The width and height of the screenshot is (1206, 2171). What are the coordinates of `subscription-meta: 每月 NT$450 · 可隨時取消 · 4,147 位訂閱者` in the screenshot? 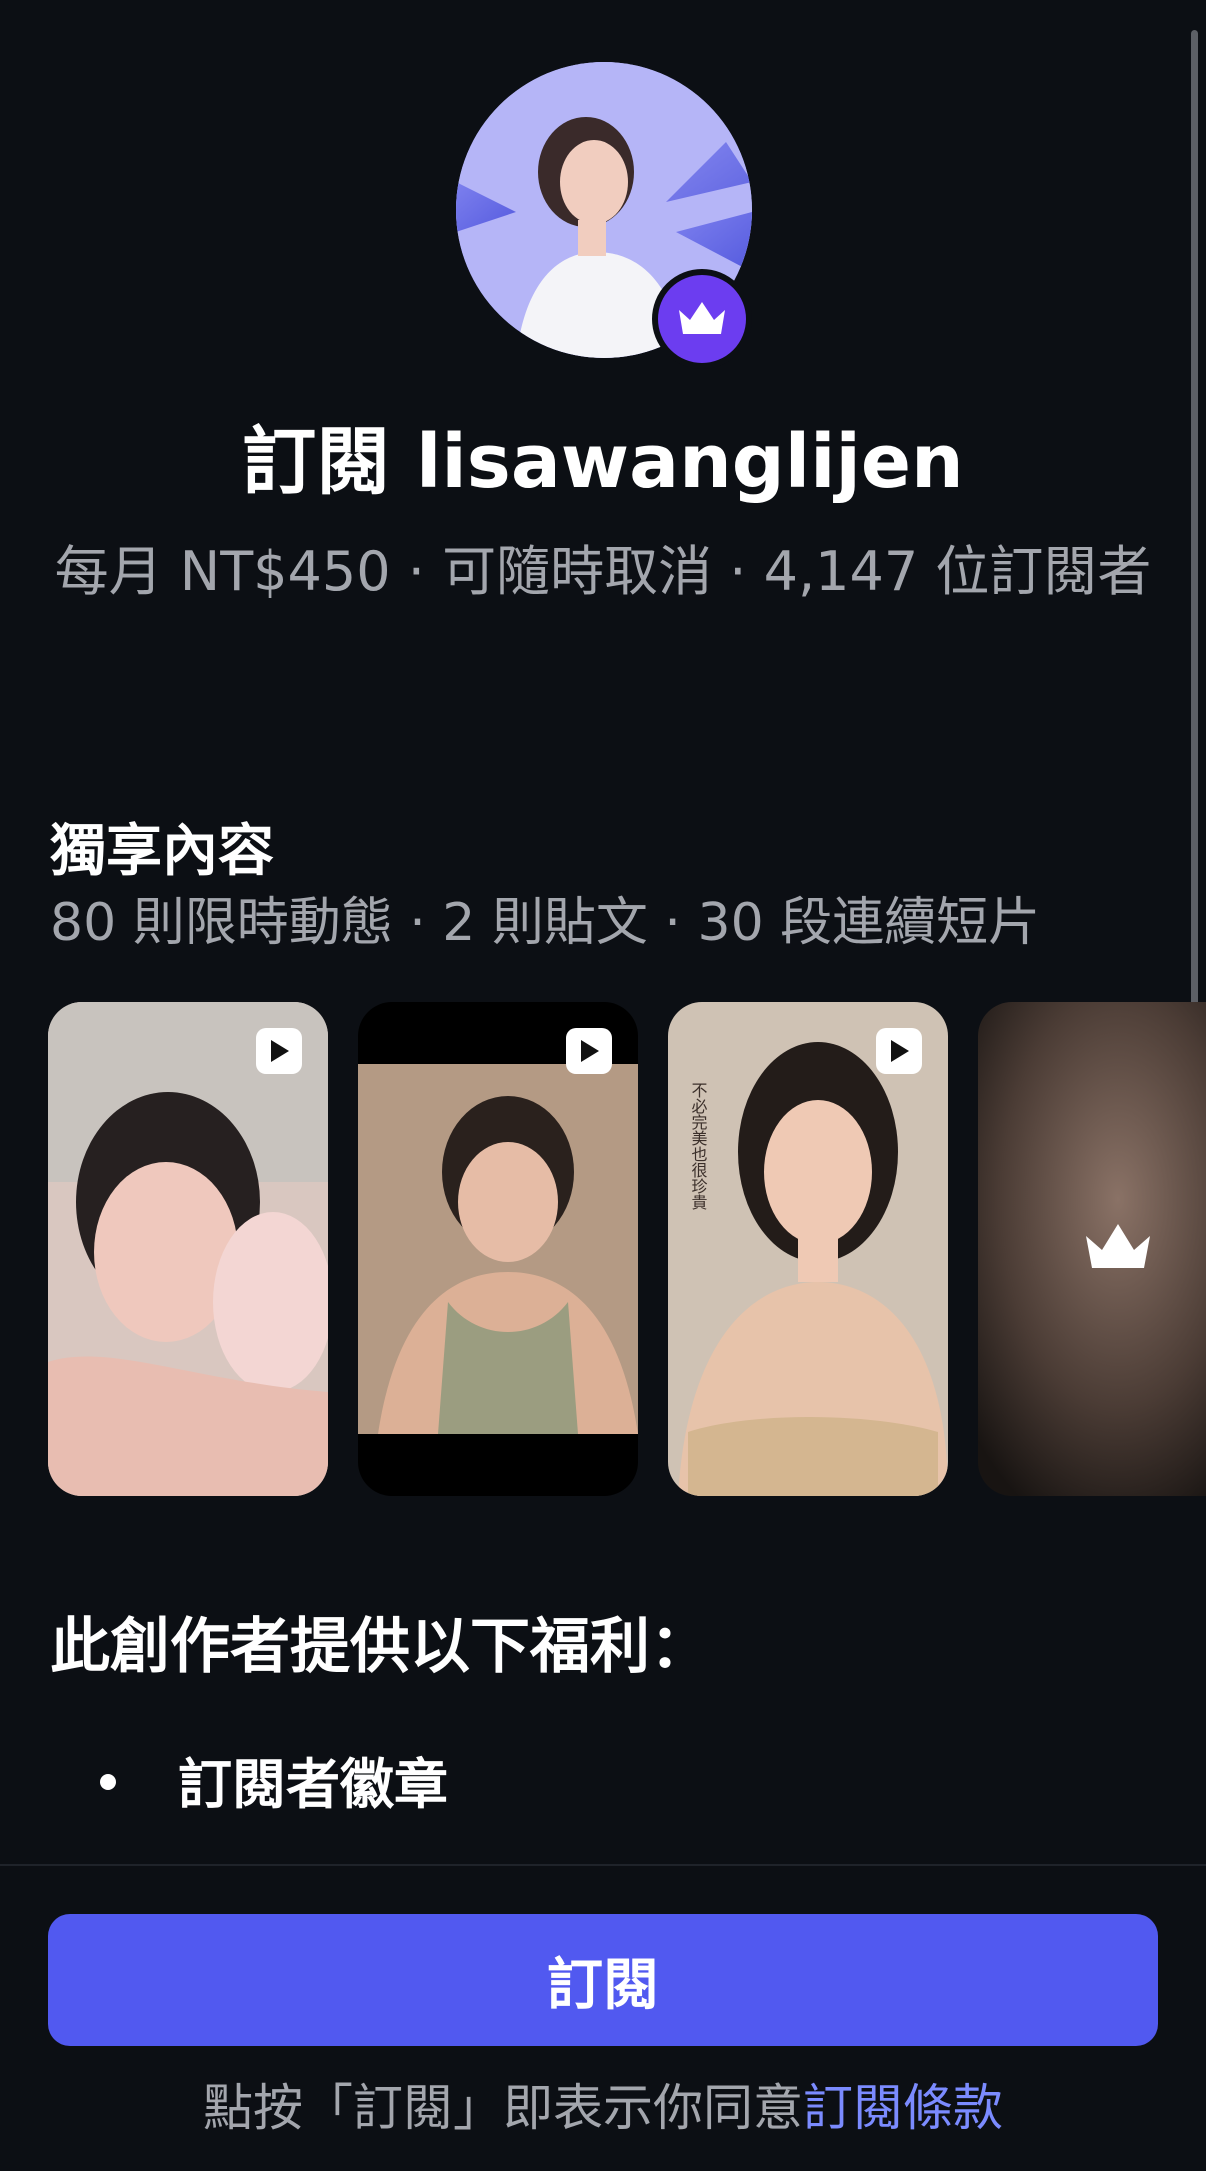 It's located at (603, 571).